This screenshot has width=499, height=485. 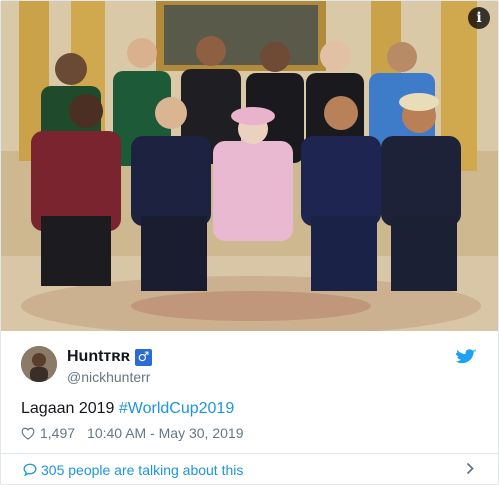 What do you see at coordinates (57, 433) in the screenshot?
I see `like-count: 1,497` at bounding box center [57, 433].